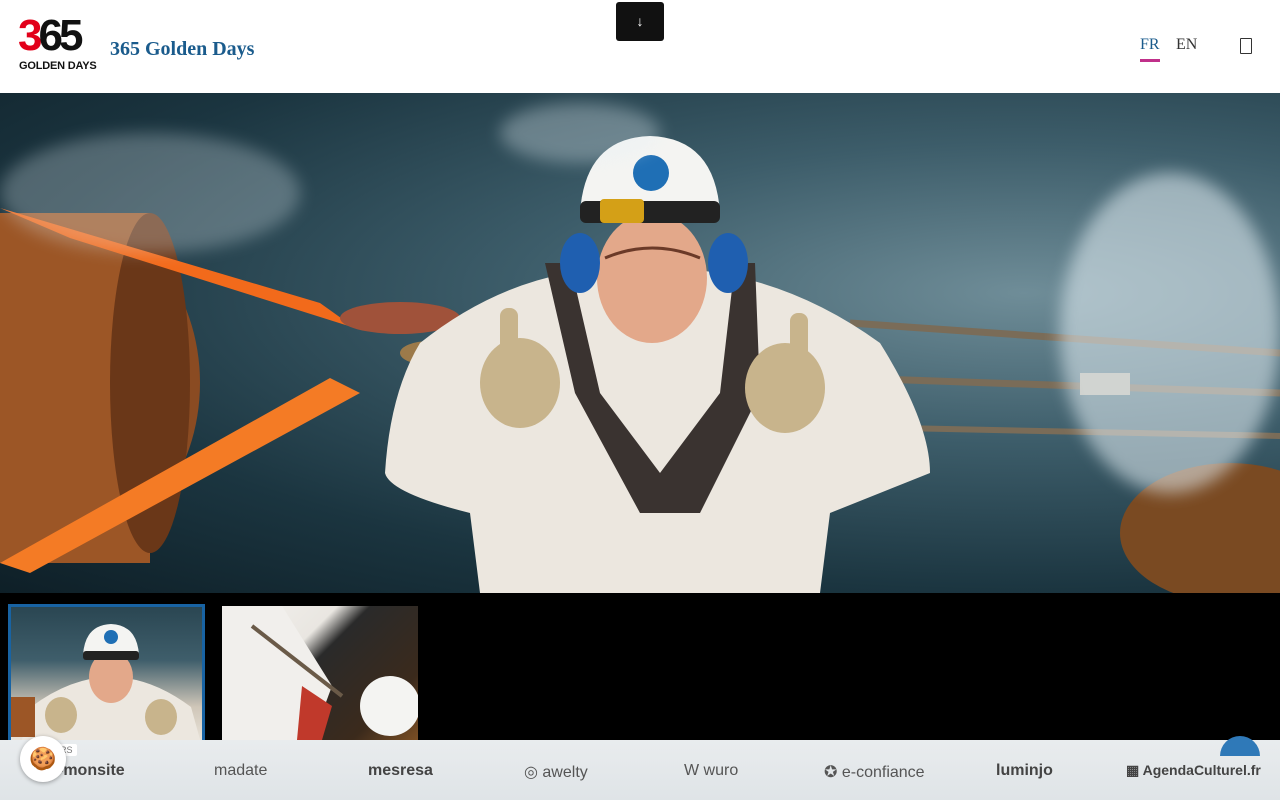 This screenshot has height=800, width=1280. I want to click on thumbnail-2-image, so click(320, 673).